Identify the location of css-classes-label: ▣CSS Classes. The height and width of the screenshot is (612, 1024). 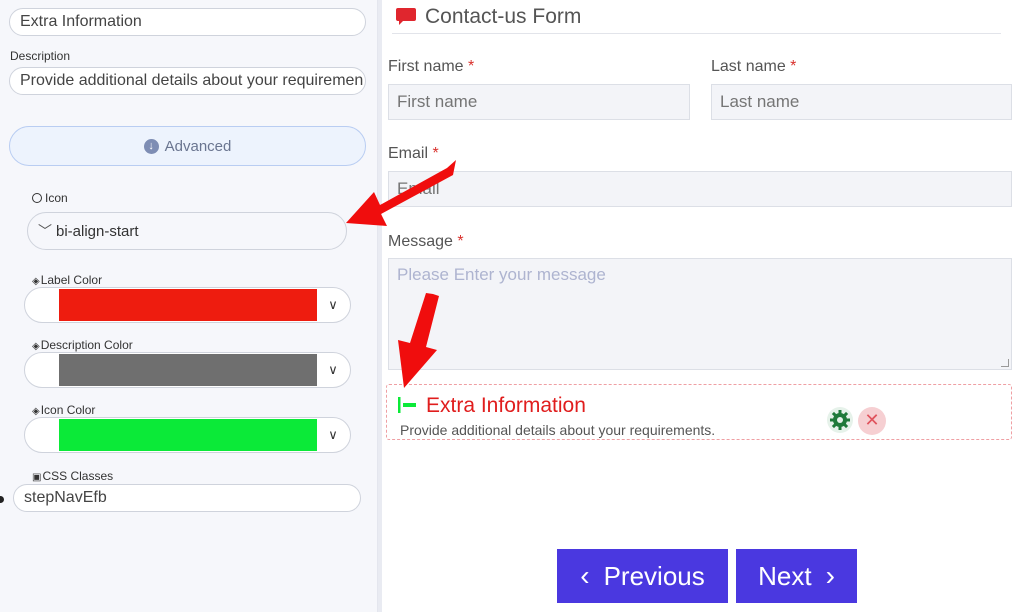
(72, 476).